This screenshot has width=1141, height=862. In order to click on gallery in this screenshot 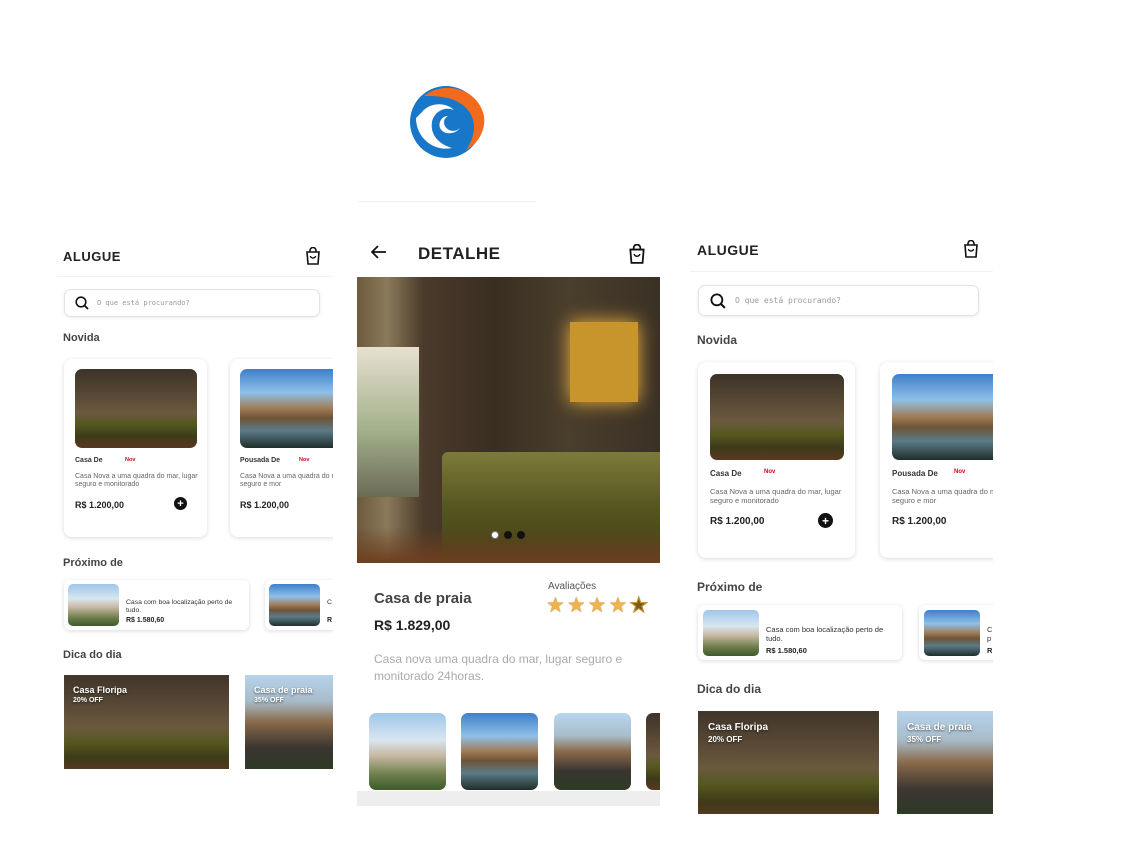, I will do `click(508, 753)`.